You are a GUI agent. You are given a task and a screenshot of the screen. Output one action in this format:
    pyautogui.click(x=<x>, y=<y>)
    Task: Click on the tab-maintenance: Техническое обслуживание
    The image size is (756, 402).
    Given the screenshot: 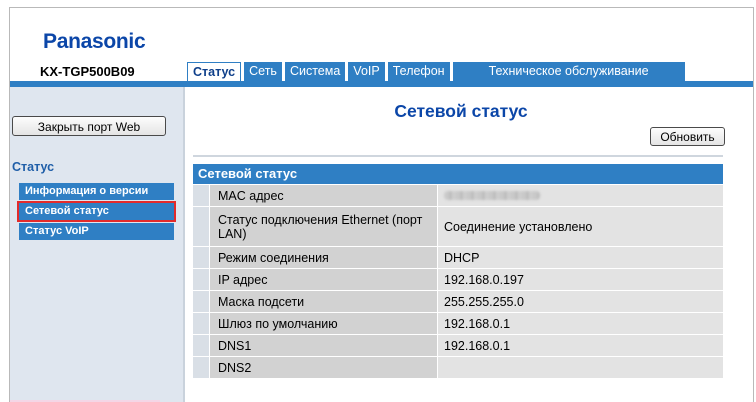 What is the action you would take?
    pyautogui.click(x=568, y=71)
    